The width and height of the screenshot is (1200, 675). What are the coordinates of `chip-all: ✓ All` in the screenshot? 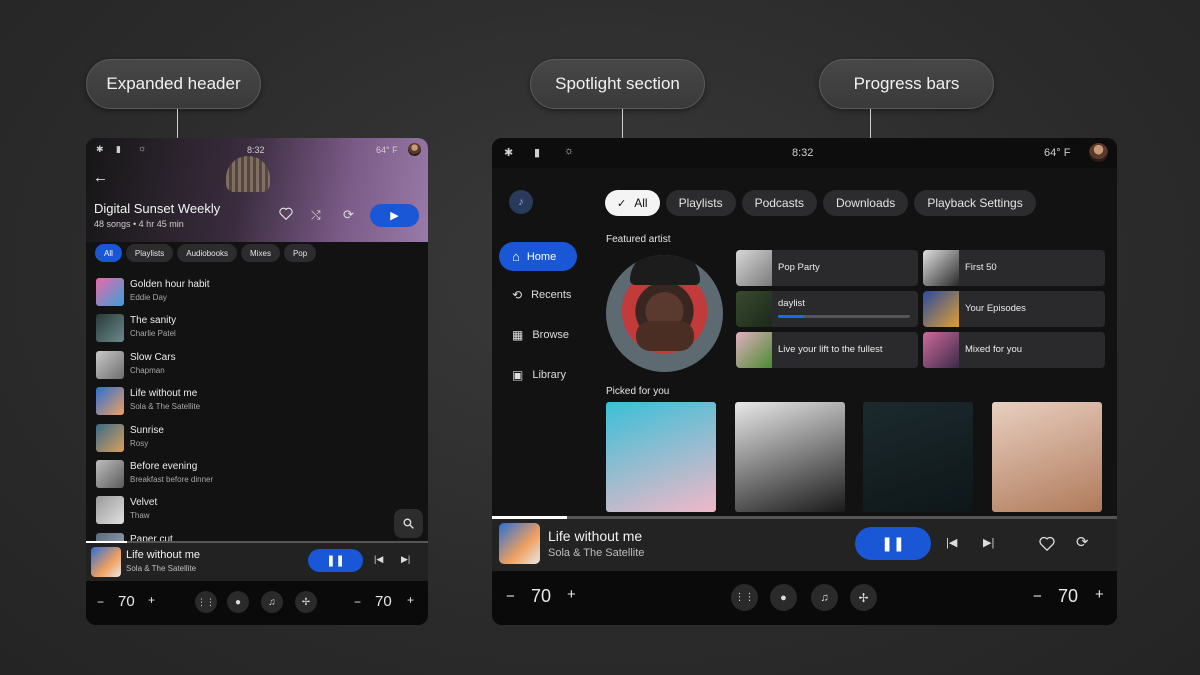 It's located at (632, 203).